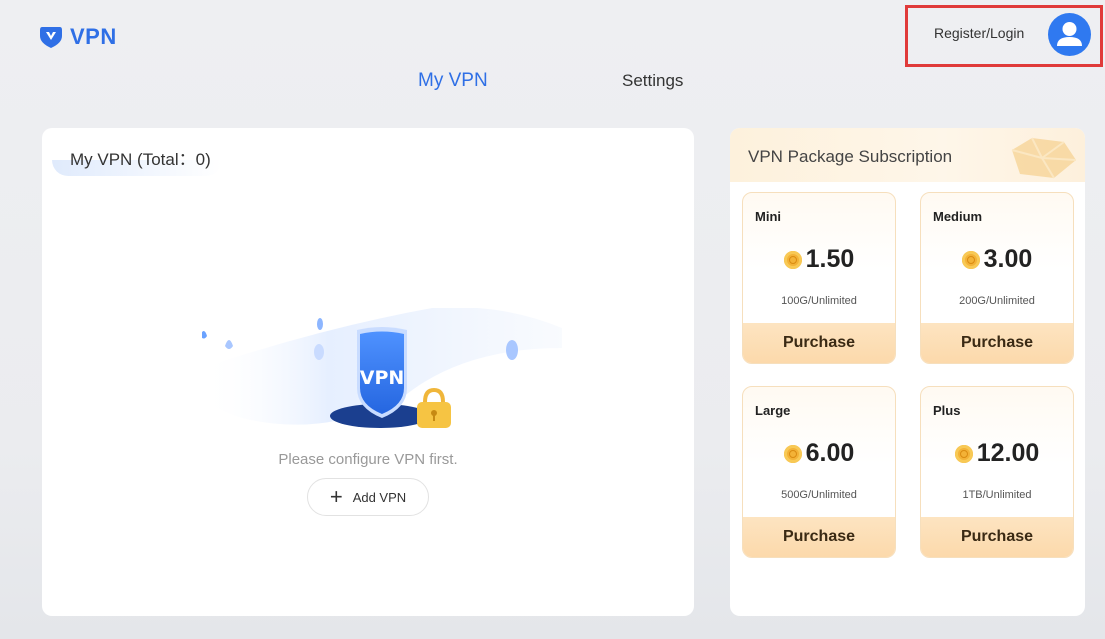 The height and width of the screenshot is (639, 1105). I want to click on plan-price: 1.50, so click(819, 259).